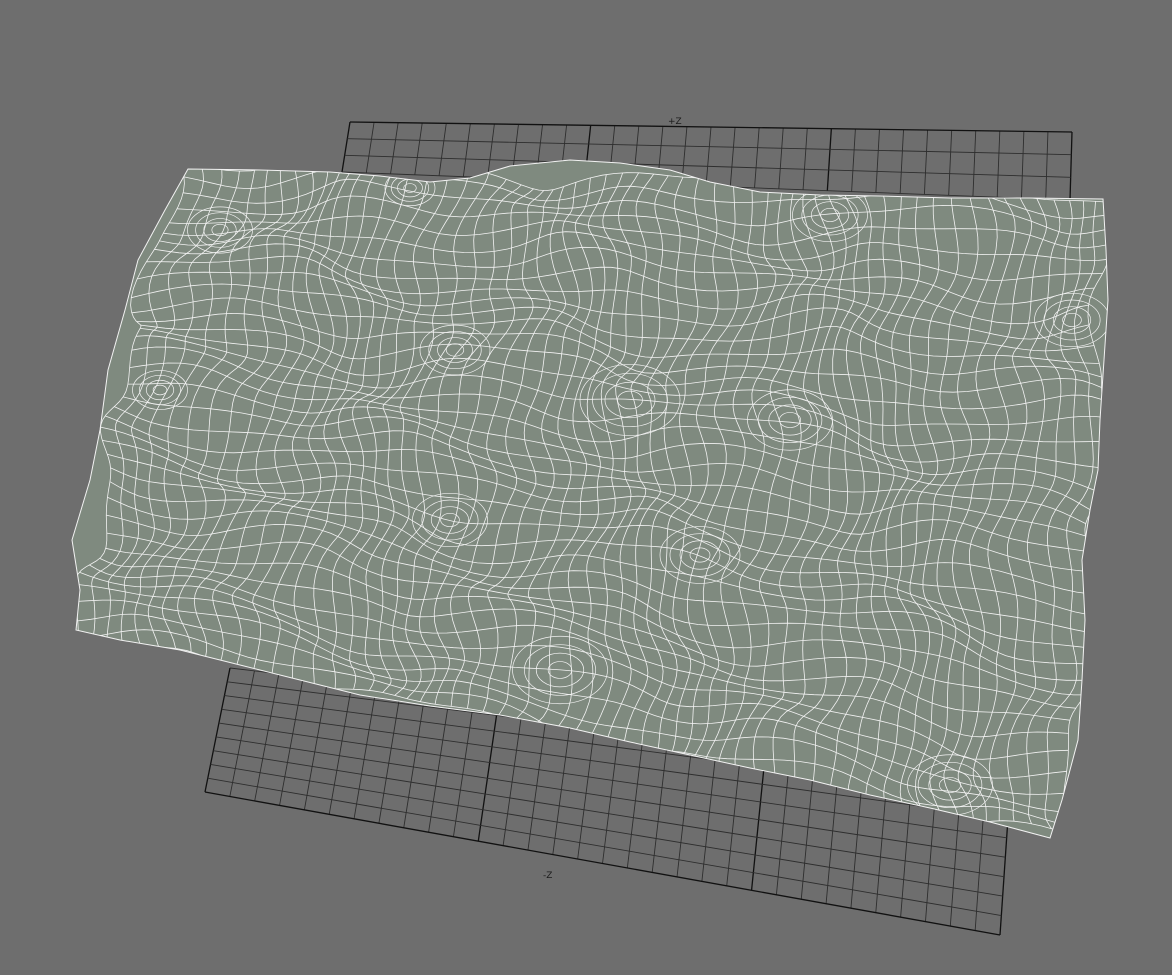 This screenshot has width=1172, height=975. Describe the element at coordinates (675, 122) in the screenshot. I see `axis-label-plus-z: +Z` at that location.